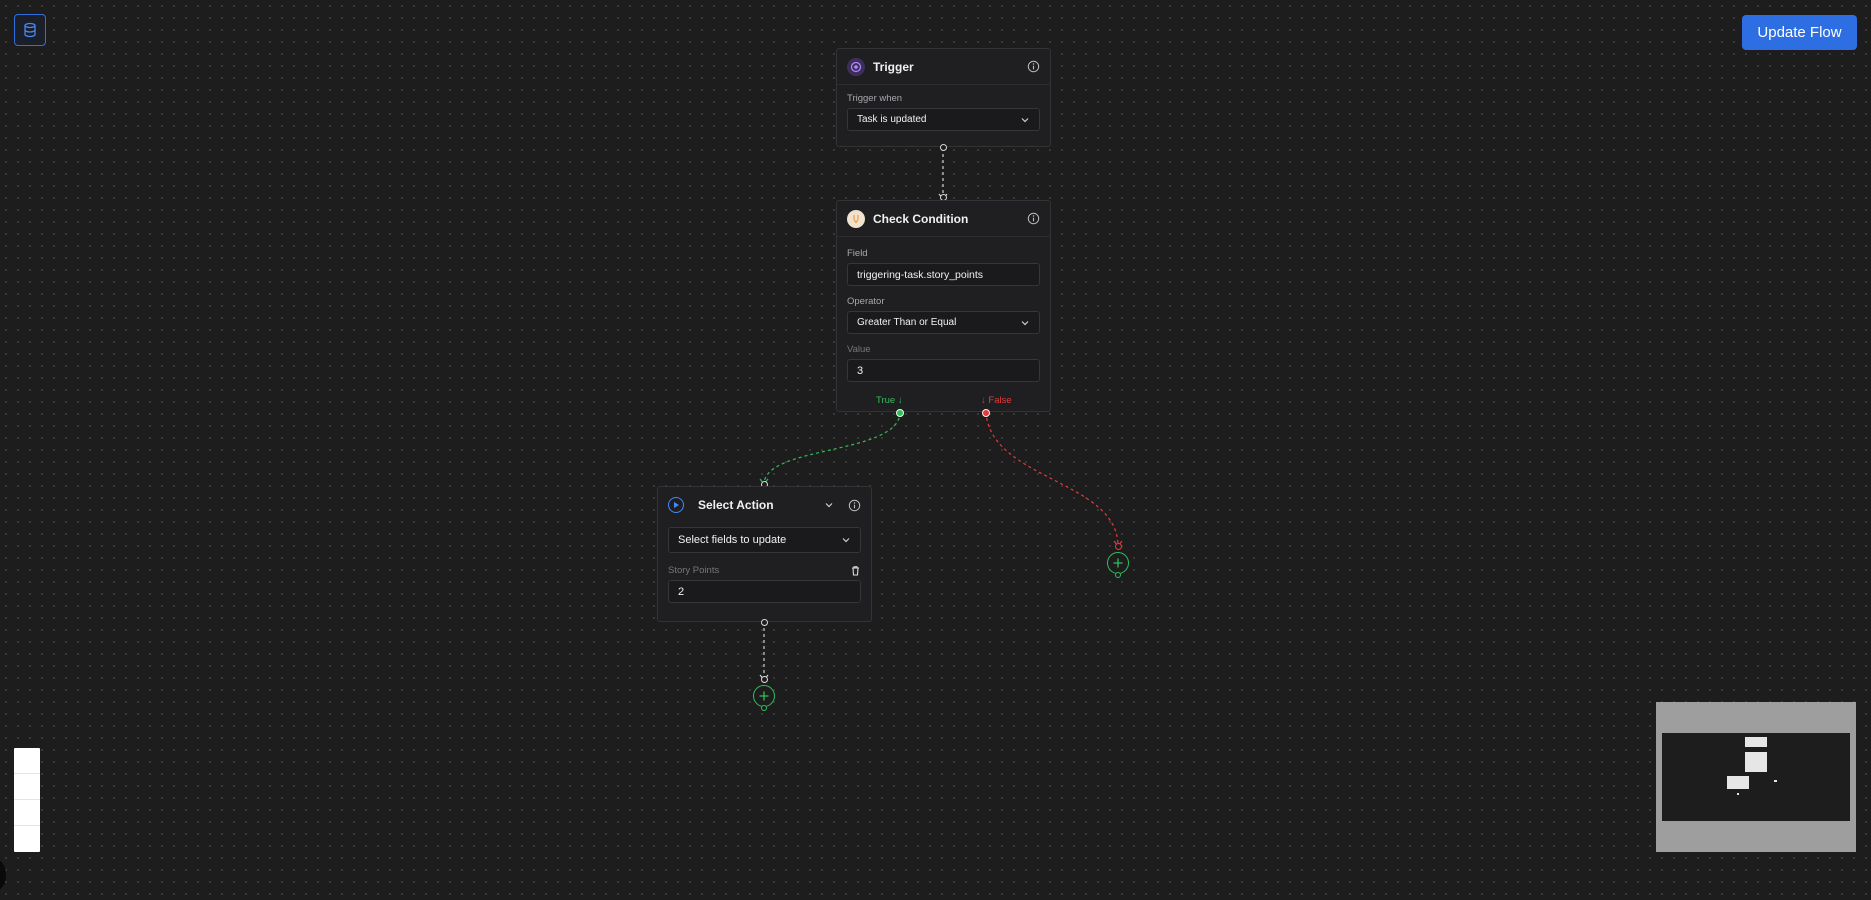  What do you see at coordinates (855, 570) in the screenshot?
I see `trash-icon` at bounding box center [855, 570].